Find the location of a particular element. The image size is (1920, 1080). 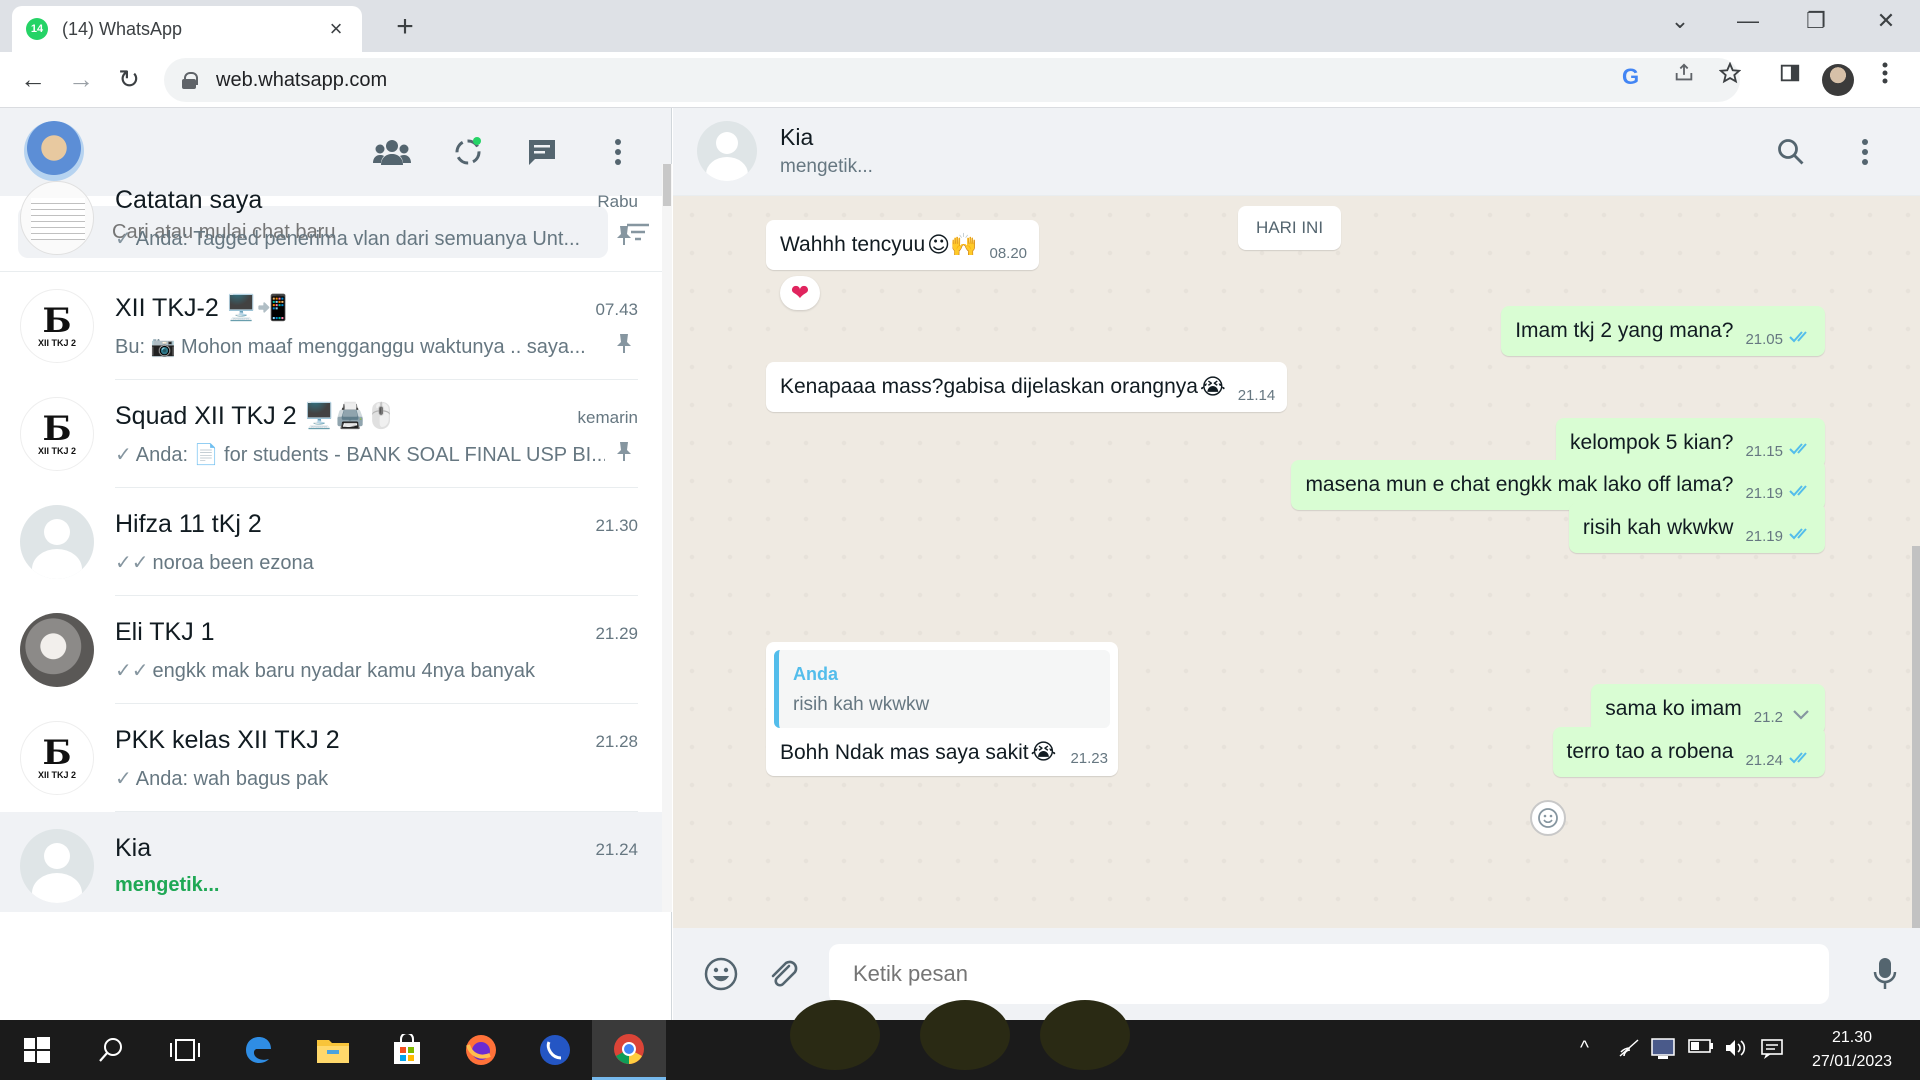

incoming-message: Wahhh tencyuu ☺🙌 08.20 is located at coordinates (903, 245).